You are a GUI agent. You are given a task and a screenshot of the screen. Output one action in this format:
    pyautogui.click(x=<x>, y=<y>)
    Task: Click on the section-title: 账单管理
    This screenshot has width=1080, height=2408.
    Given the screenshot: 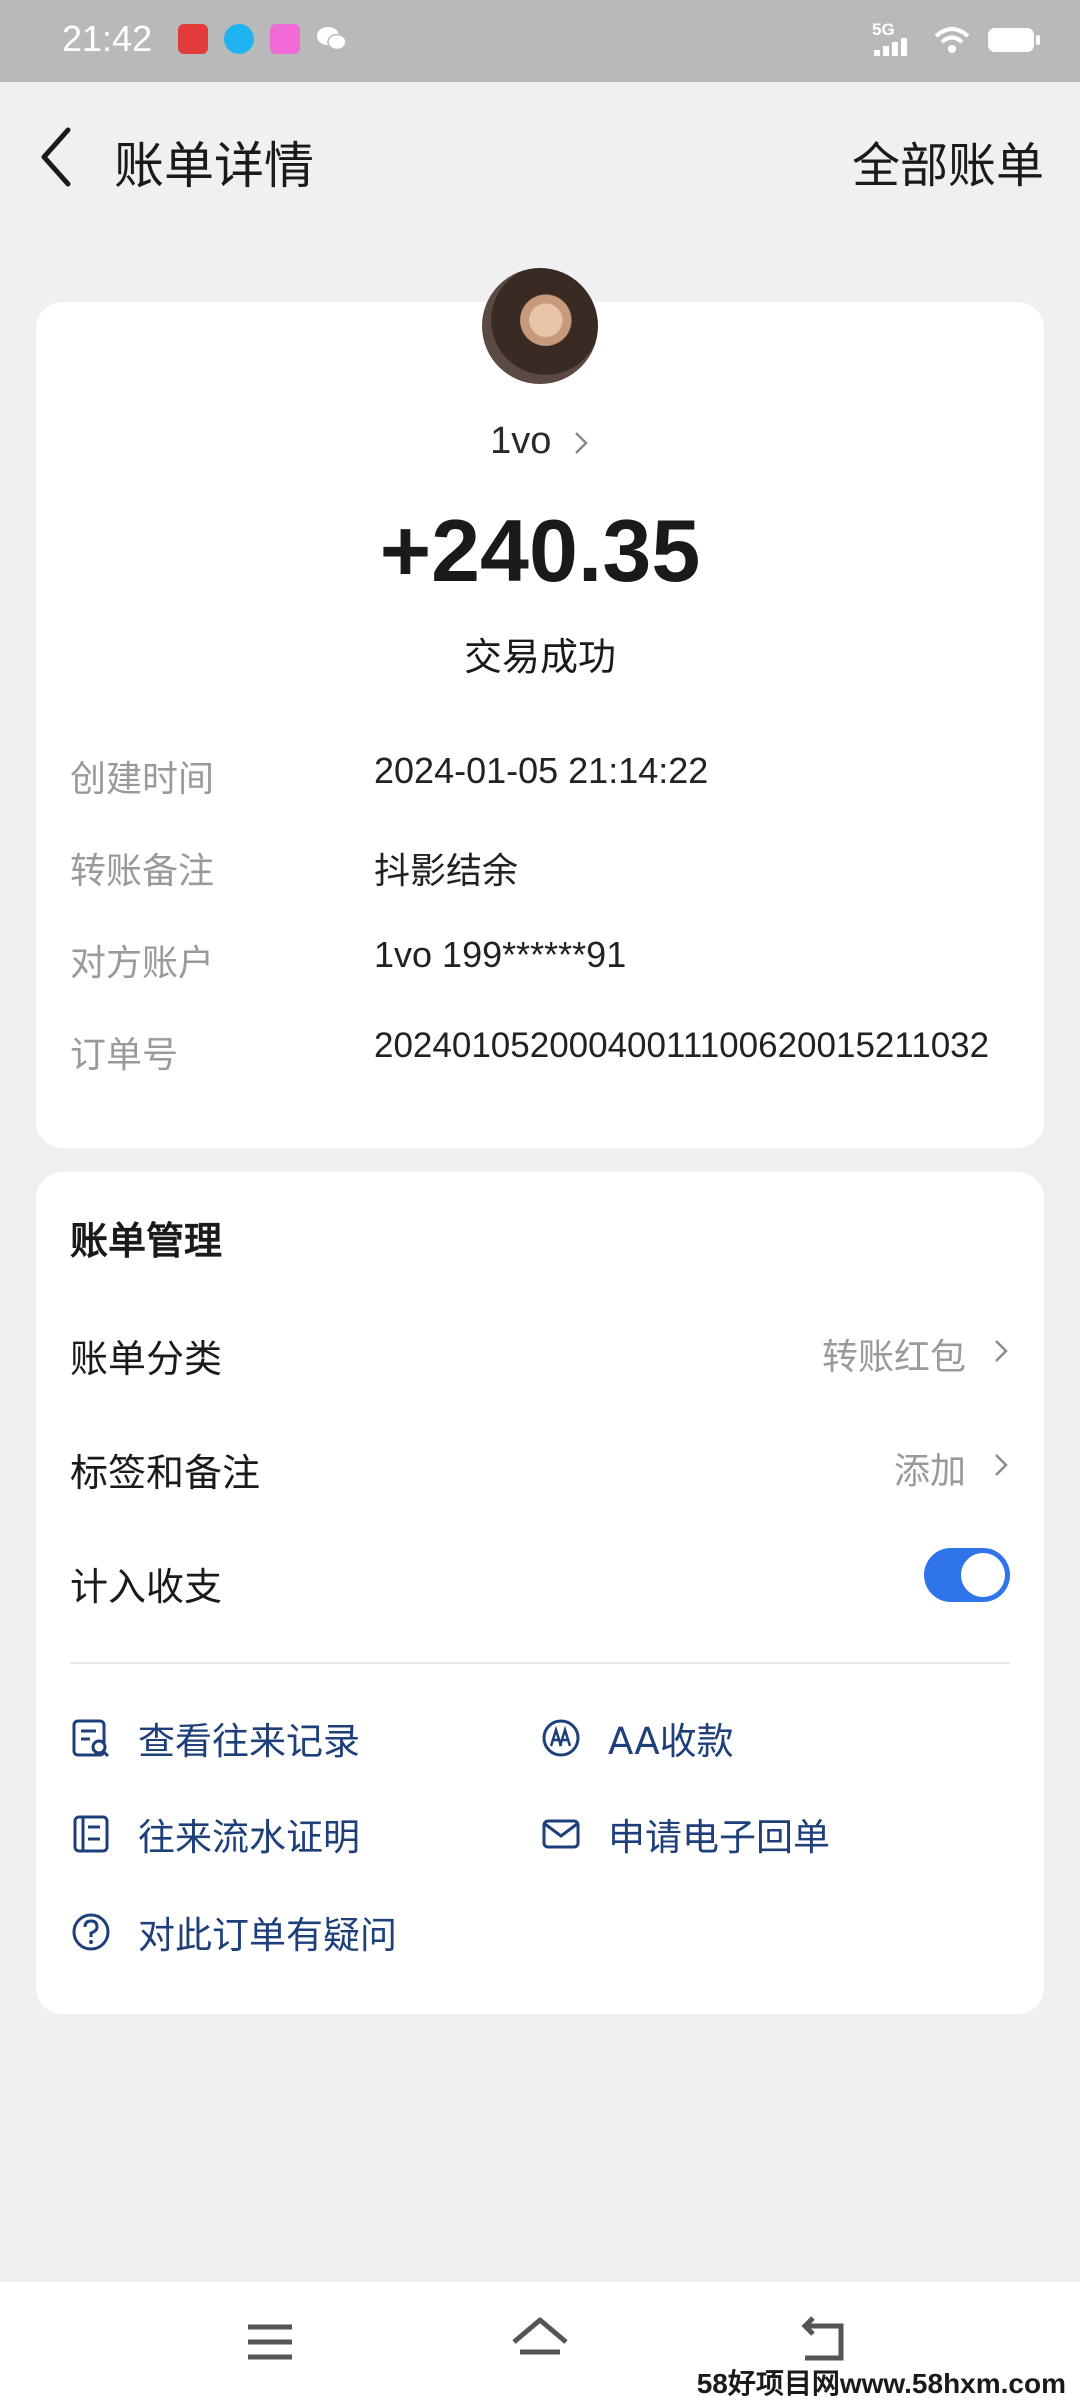 What is the action you would take?
    pyautogui.click(x=146, y=1241)
    